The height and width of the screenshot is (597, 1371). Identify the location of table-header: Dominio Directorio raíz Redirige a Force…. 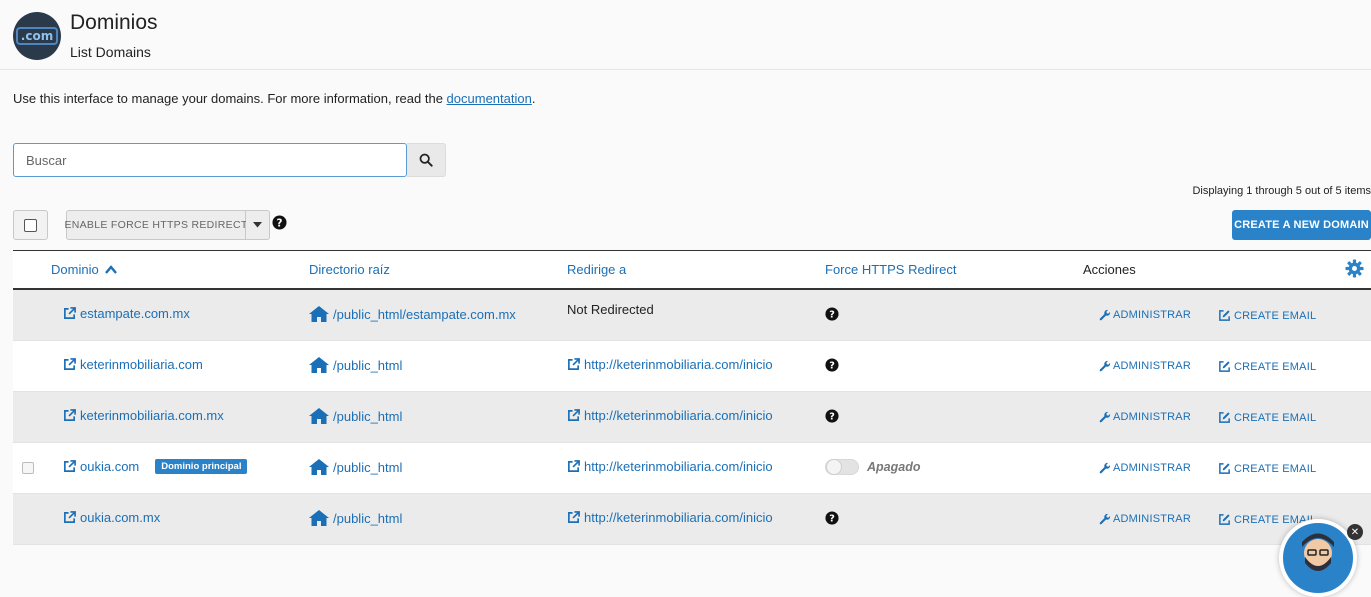
(692, 270).